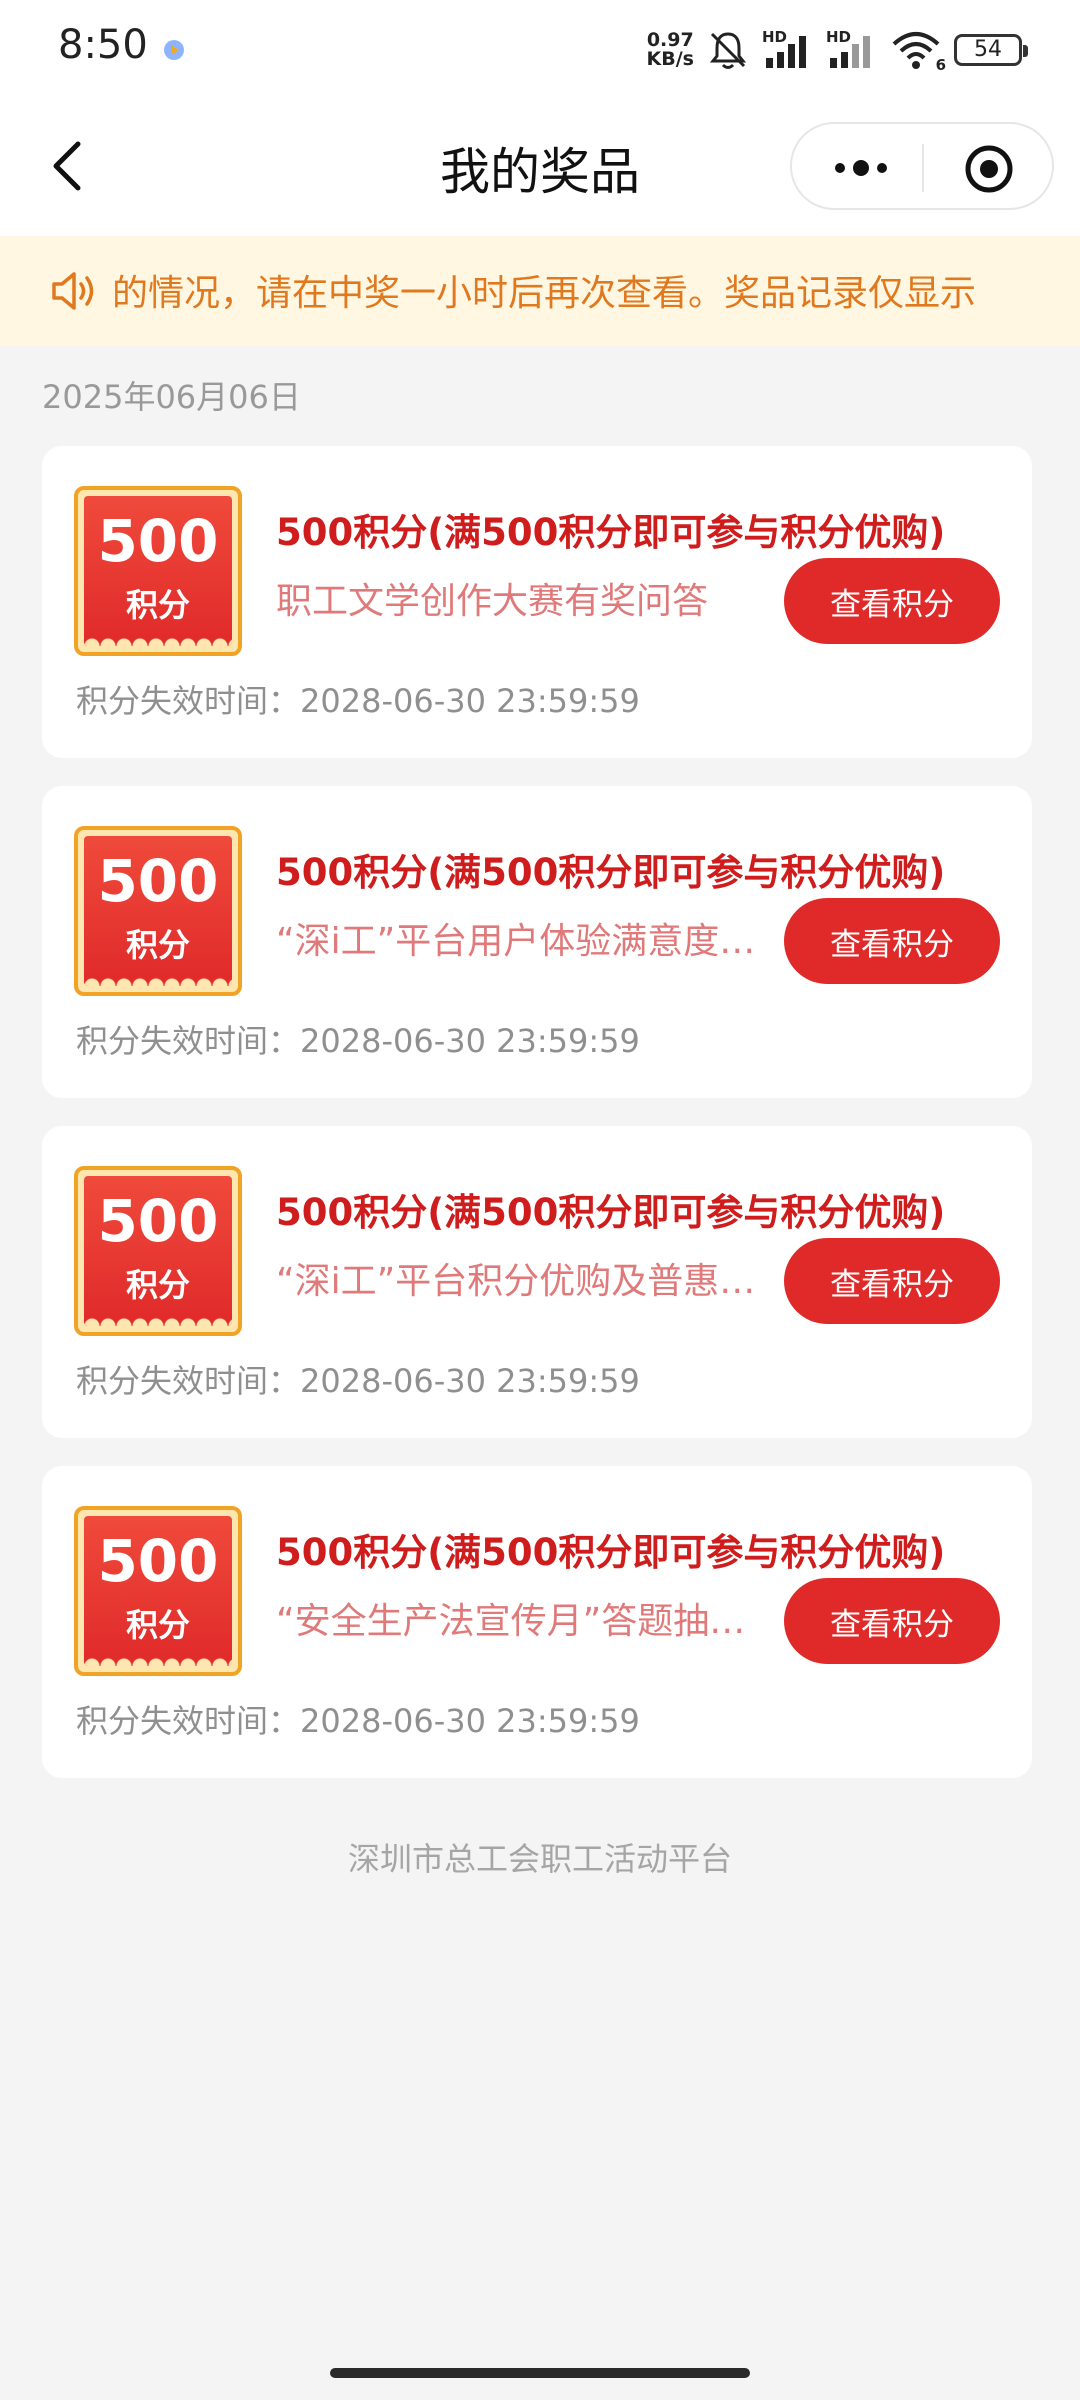 This screenshot has width=1080, height=2400. I want to click on nav-bar: 我的奖品, so click(540, 168).